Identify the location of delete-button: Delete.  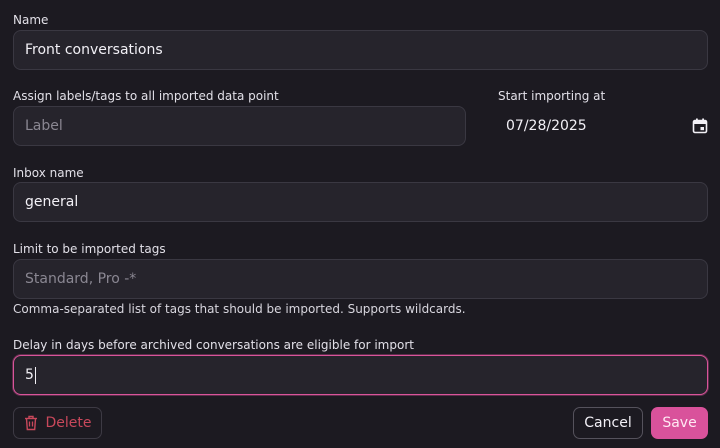
(57, 423).